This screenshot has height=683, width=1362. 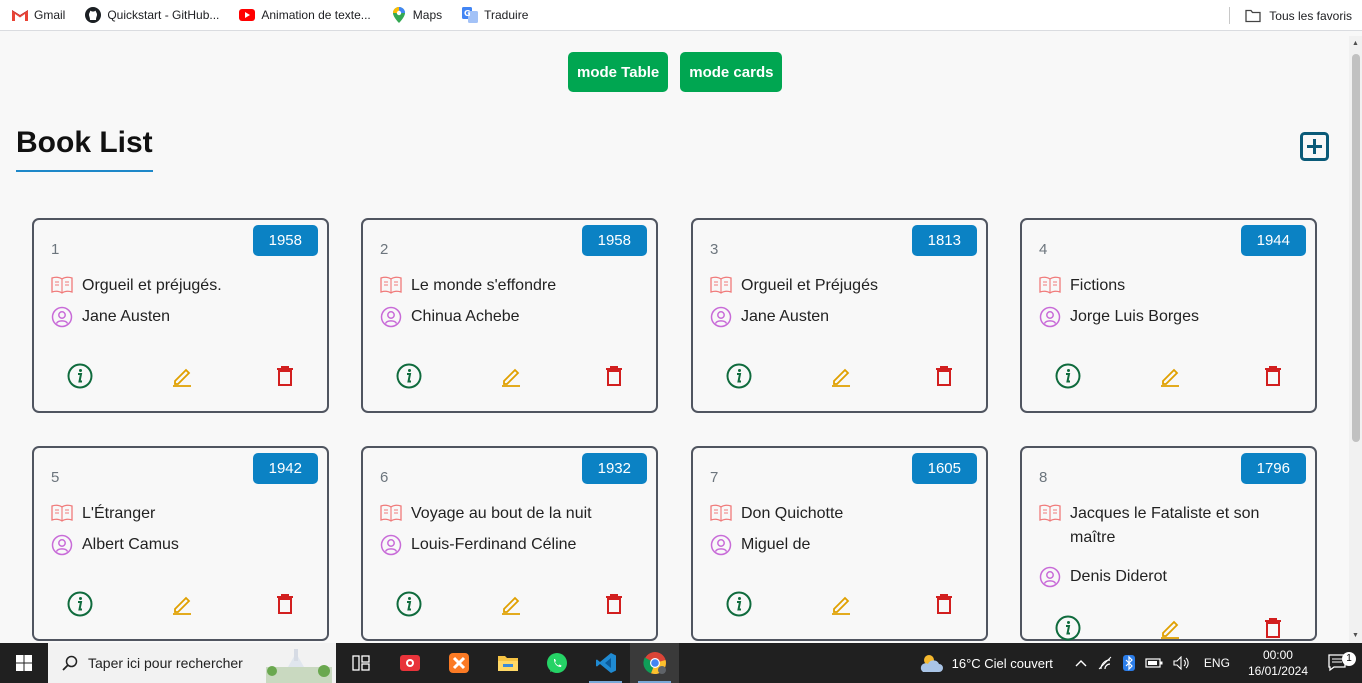 What do you see at coordinates (70, 663) in the screenshot?
I see `search-icon` at bounding box center [70, 663].